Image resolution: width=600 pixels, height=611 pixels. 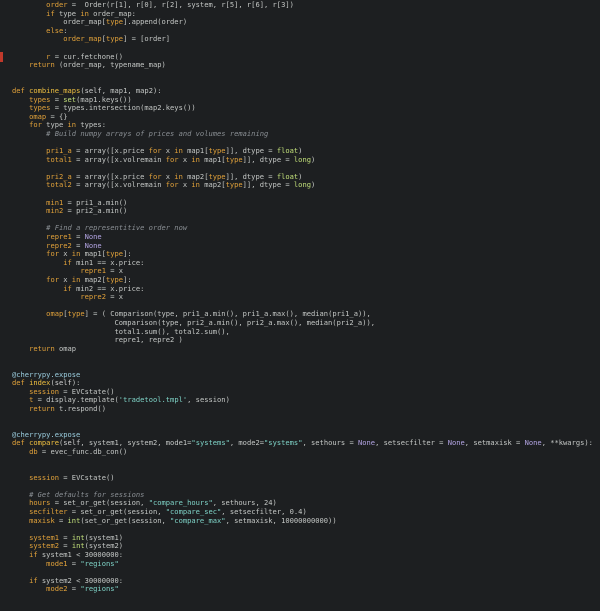 What do you see at coordinates (268, 159) in the screenshot?
I see `code-token: ]], dtype =` at bounding box center [268, 159].